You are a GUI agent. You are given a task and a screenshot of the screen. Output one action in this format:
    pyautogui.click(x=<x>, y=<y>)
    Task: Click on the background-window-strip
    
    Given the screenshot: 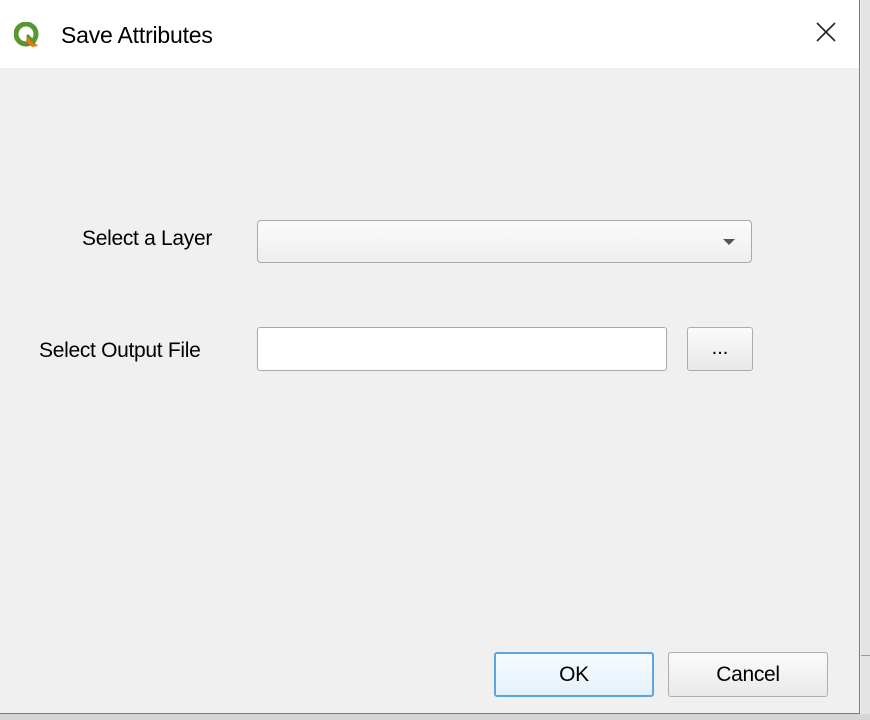 What is the action you would take?
    pyautogui.click(x=435, y=717)
    